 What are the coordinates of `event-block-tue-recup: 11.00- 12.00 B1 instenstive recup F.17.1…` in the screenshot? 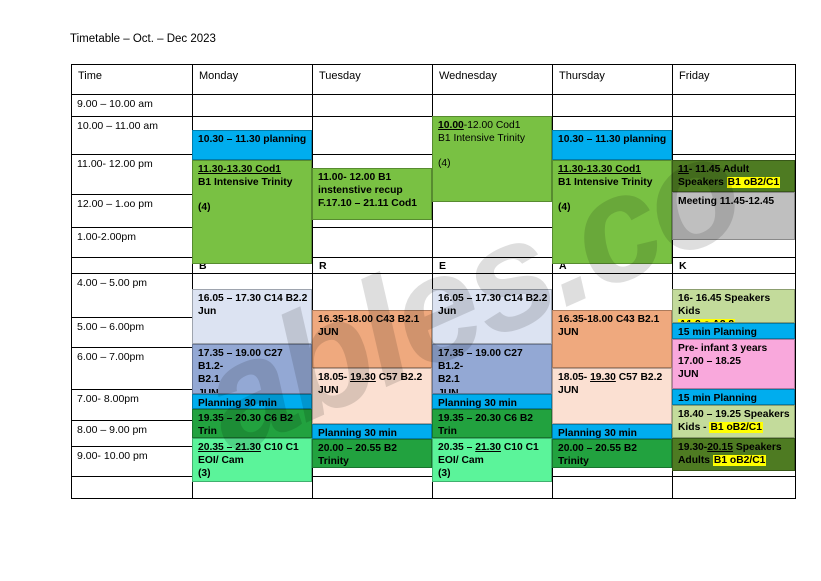 It's located at (372, 194).